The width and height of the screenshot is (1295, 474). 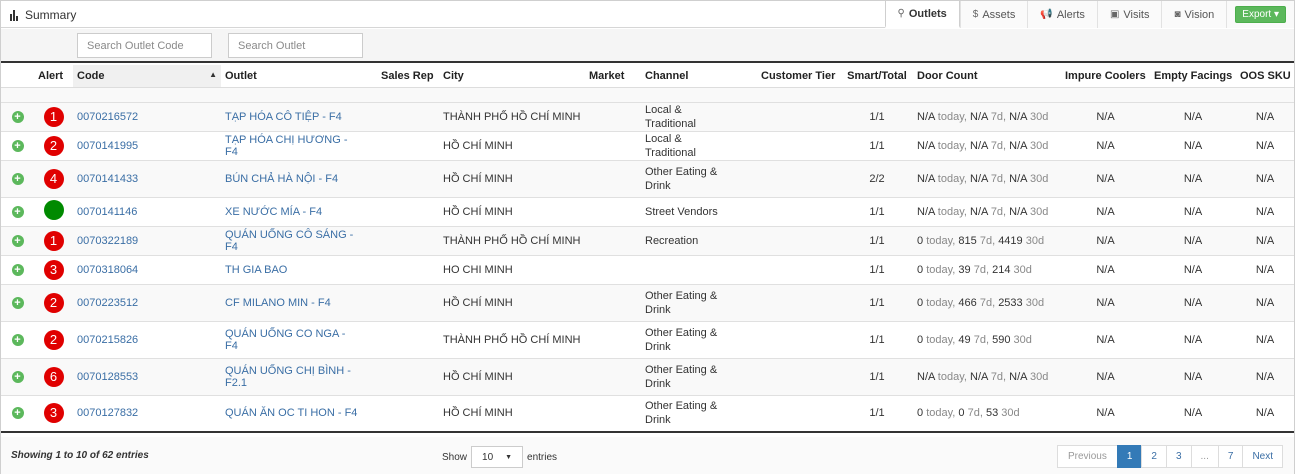 What do you see at coordinates (107, 270) in the screenshot?
I see `outlet-code-link: 0070318064` at bounding box center [107, 270].